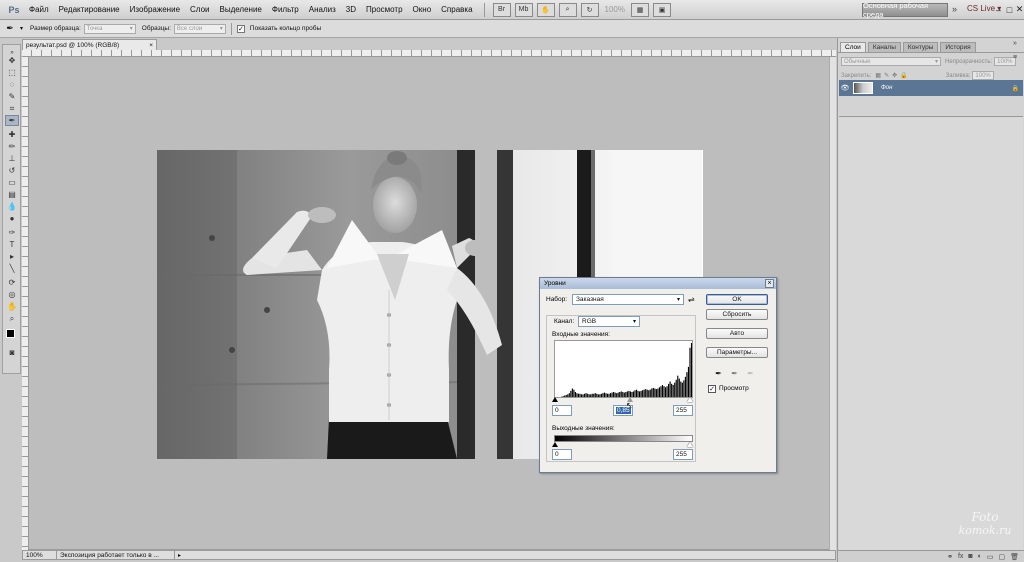  I want to click on trash-icon: 🗑, so click(1014, 557).